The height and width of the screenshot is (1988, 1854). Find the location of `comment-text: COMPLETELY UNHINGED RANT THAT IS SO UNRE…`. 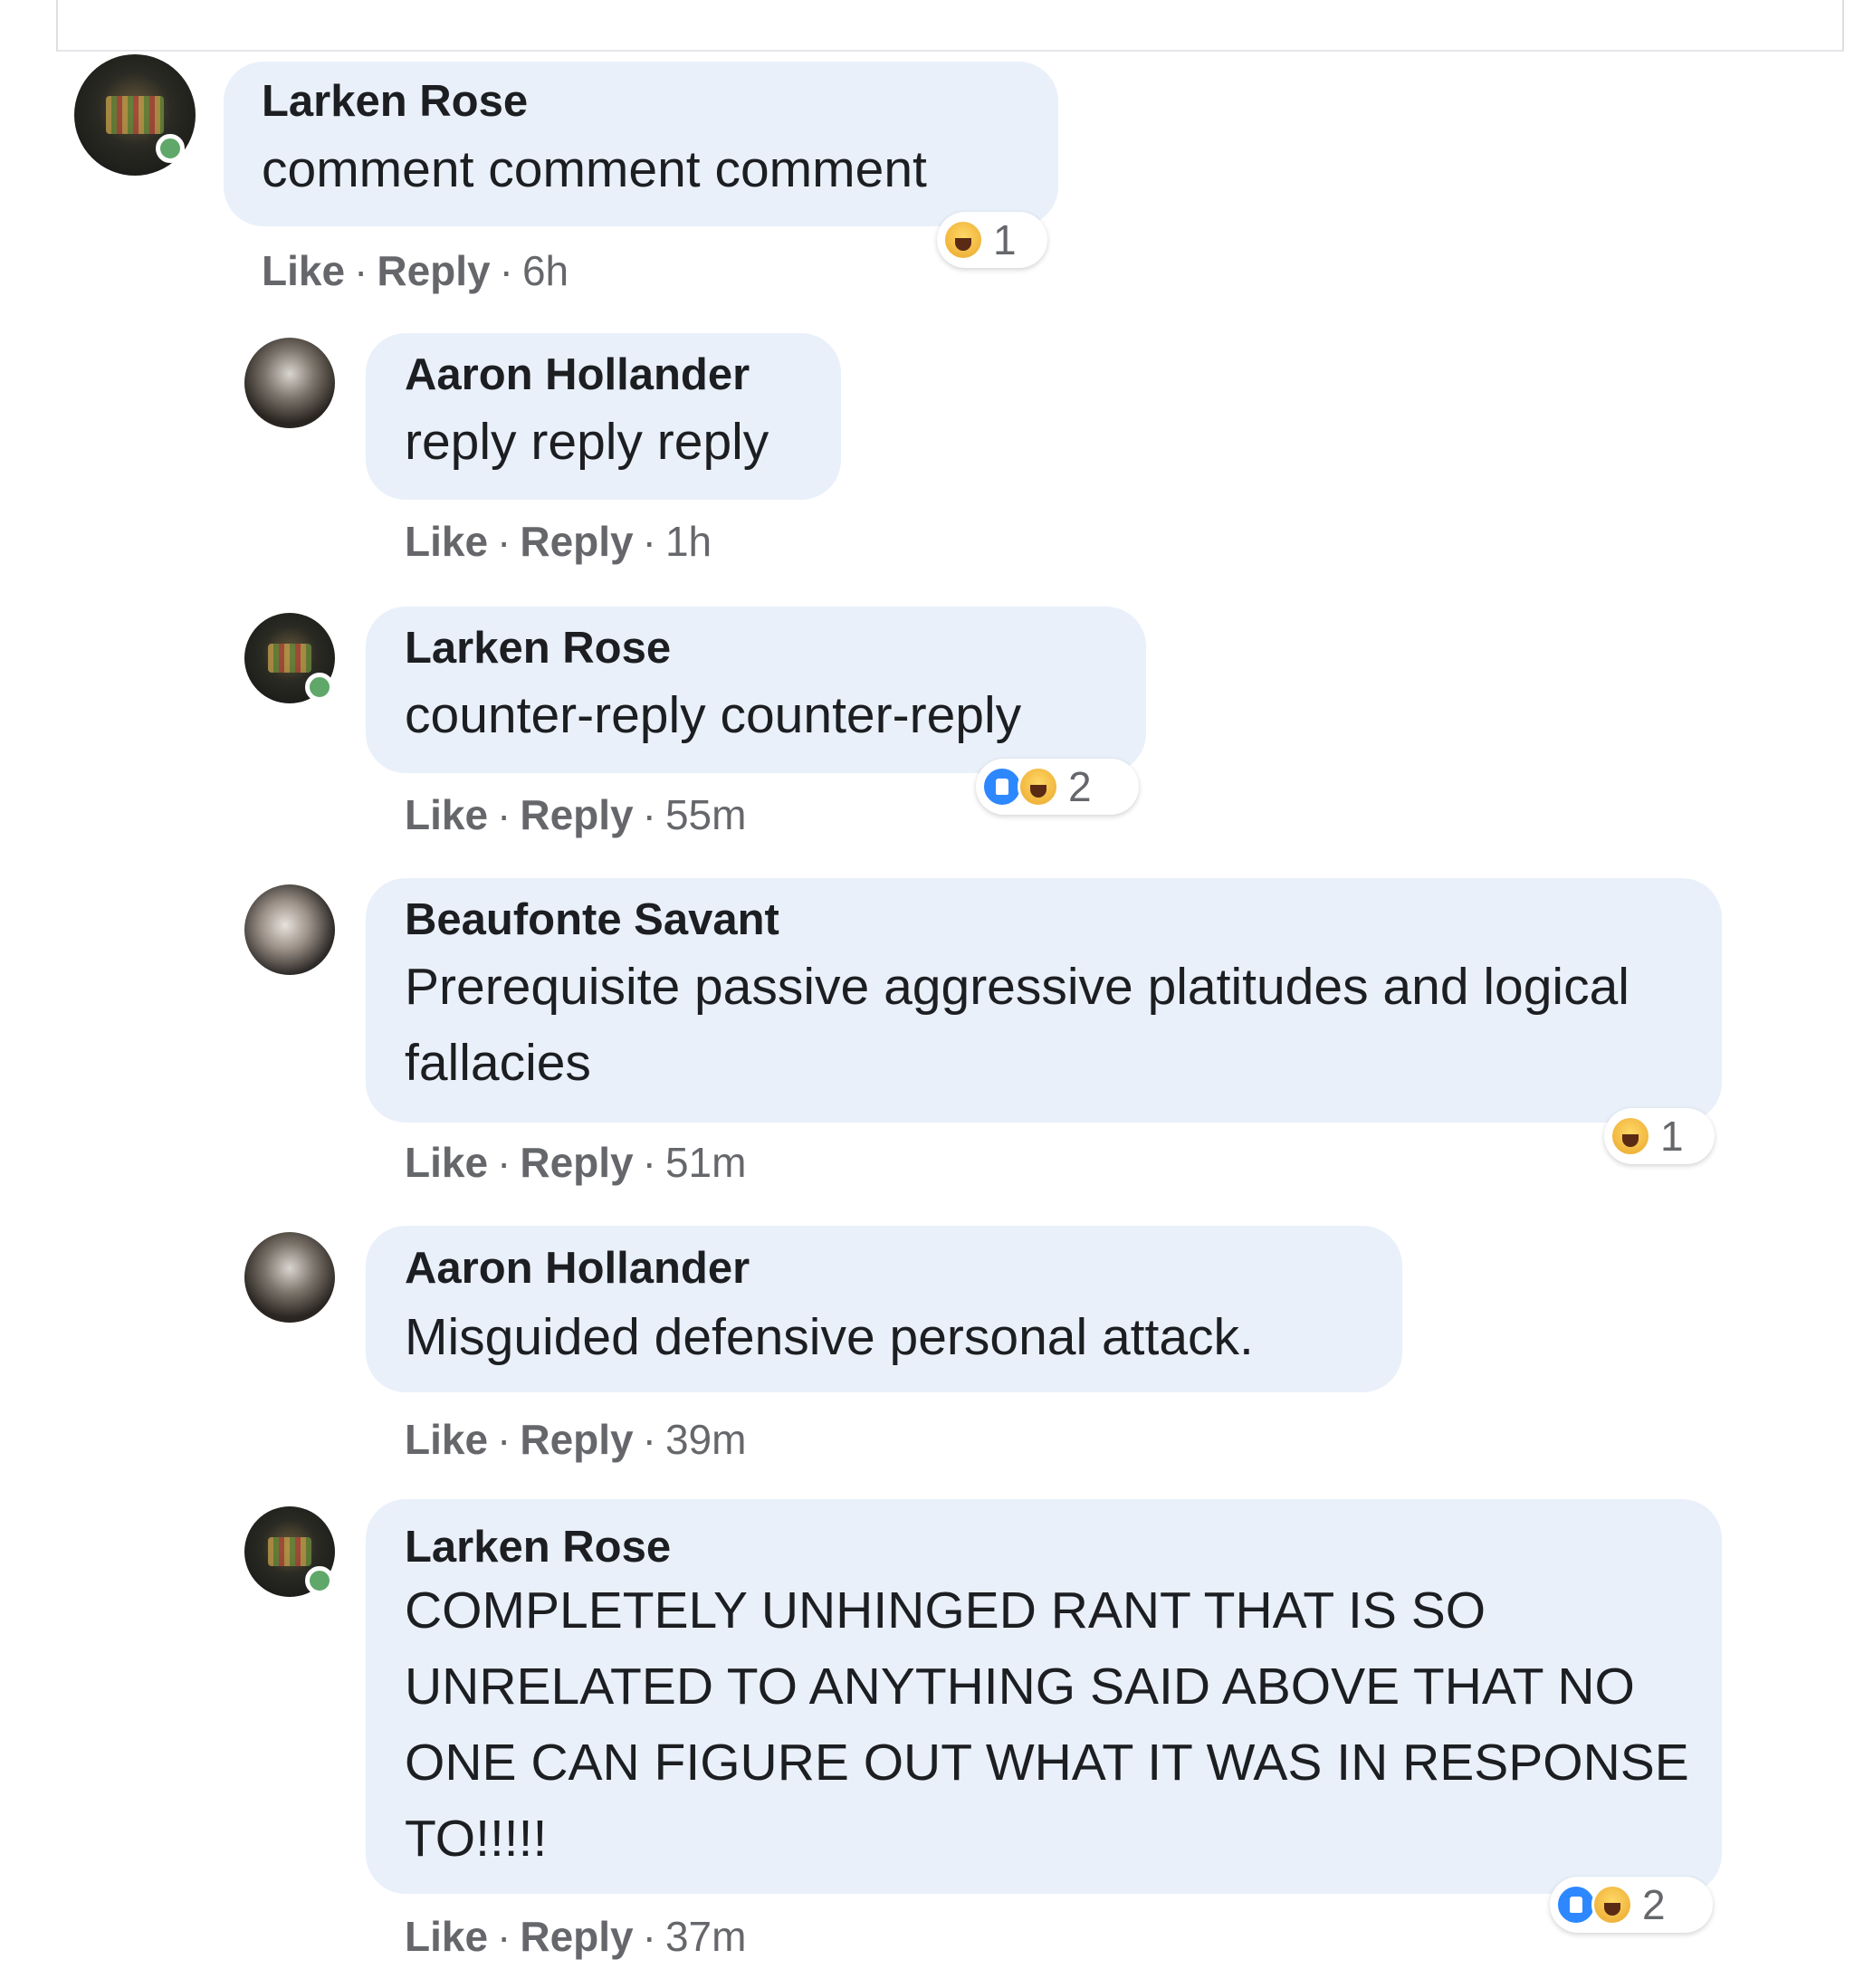

comment-text: COMPLETELY UNHINGED RANT THAT IS SO UNRE… is located at coordinates (1047, 1725).